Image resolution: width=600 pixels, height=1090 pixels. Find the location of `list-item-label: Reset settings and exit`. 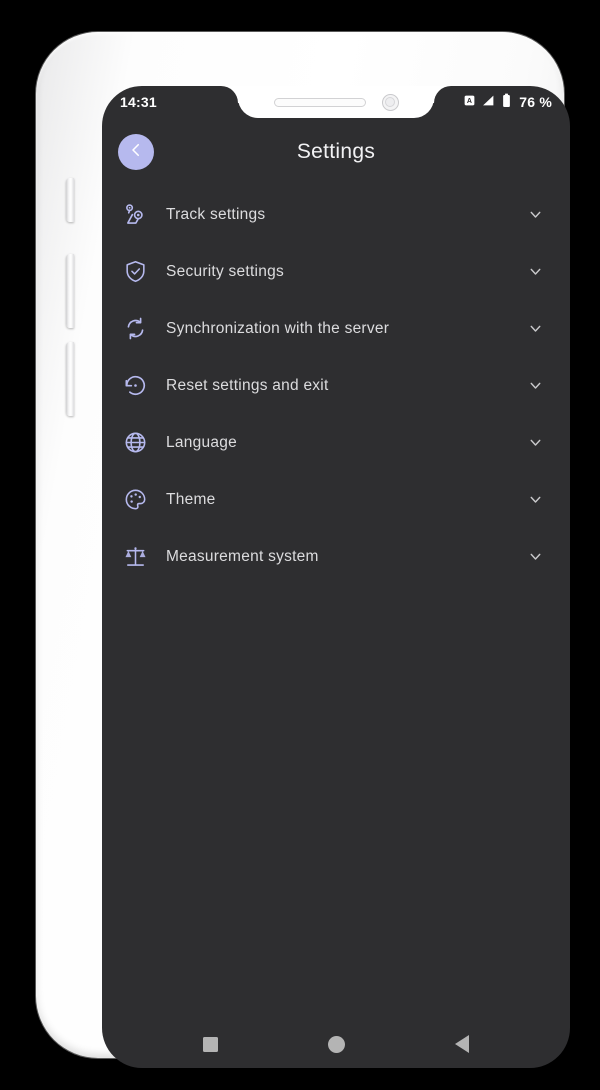

list-item-label: Reset settings and exit is located at coordinates (247, 385).